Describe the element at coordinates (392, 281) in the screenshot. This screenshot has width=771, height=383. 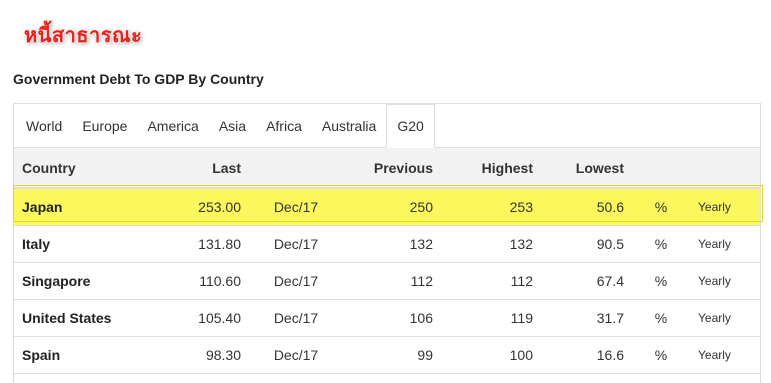
I see `previous-cell: 112` at that location.